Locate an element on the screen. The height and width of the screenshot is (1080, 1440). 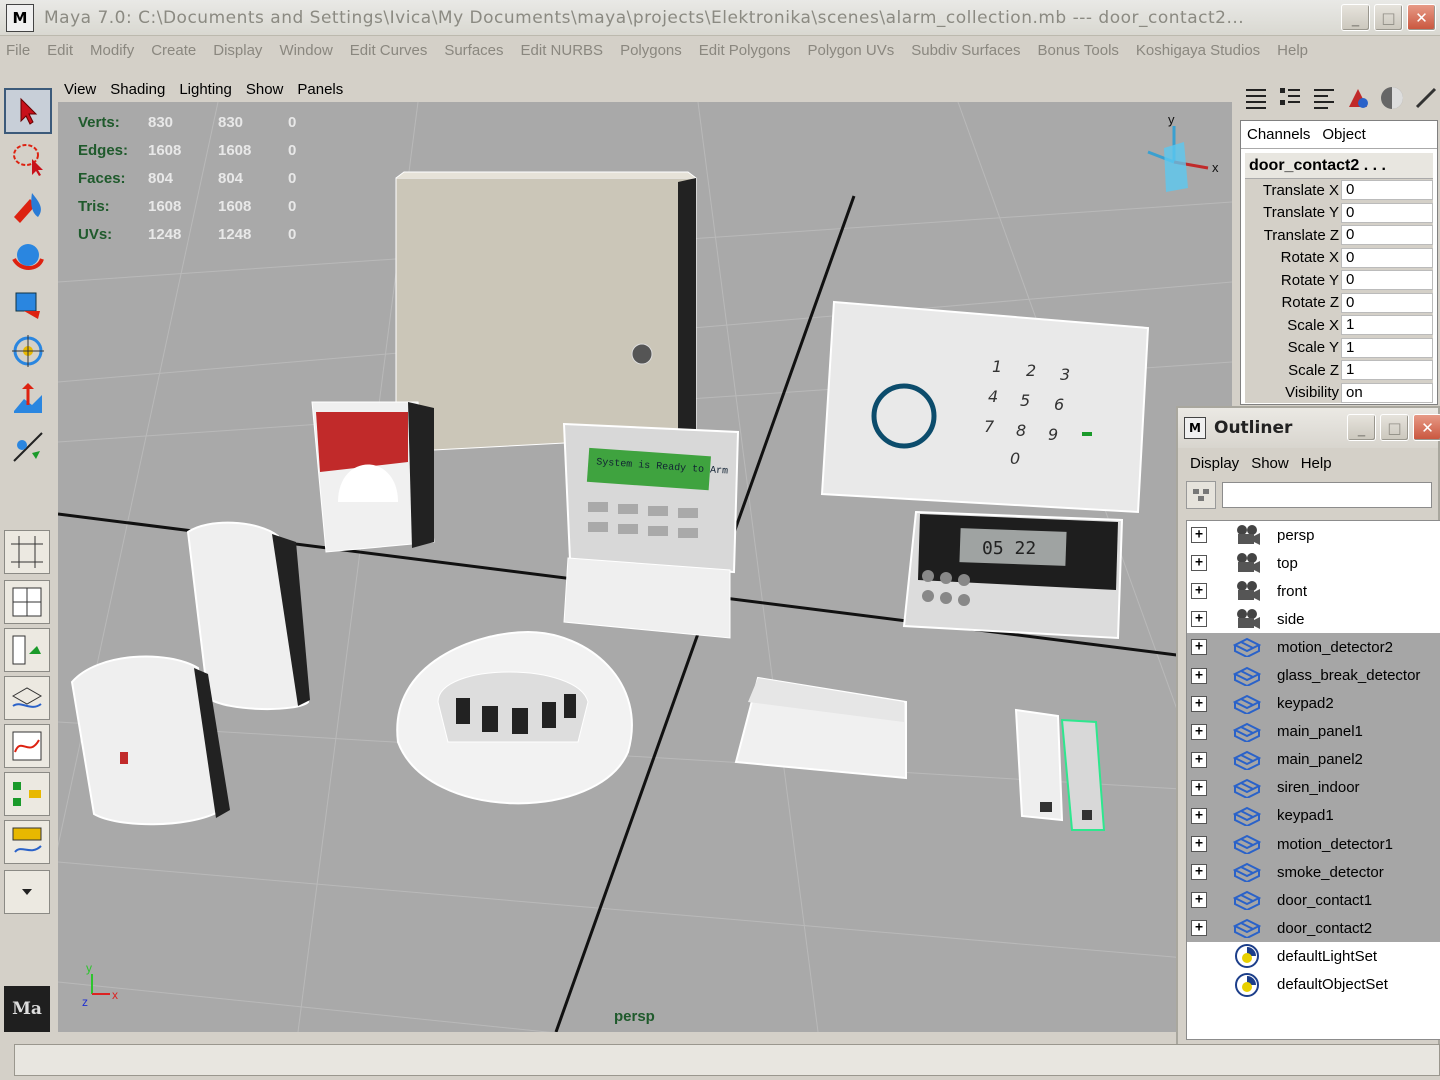
outliner-item-keypad1: + keypad1 is located at coordinates (1313, 816).